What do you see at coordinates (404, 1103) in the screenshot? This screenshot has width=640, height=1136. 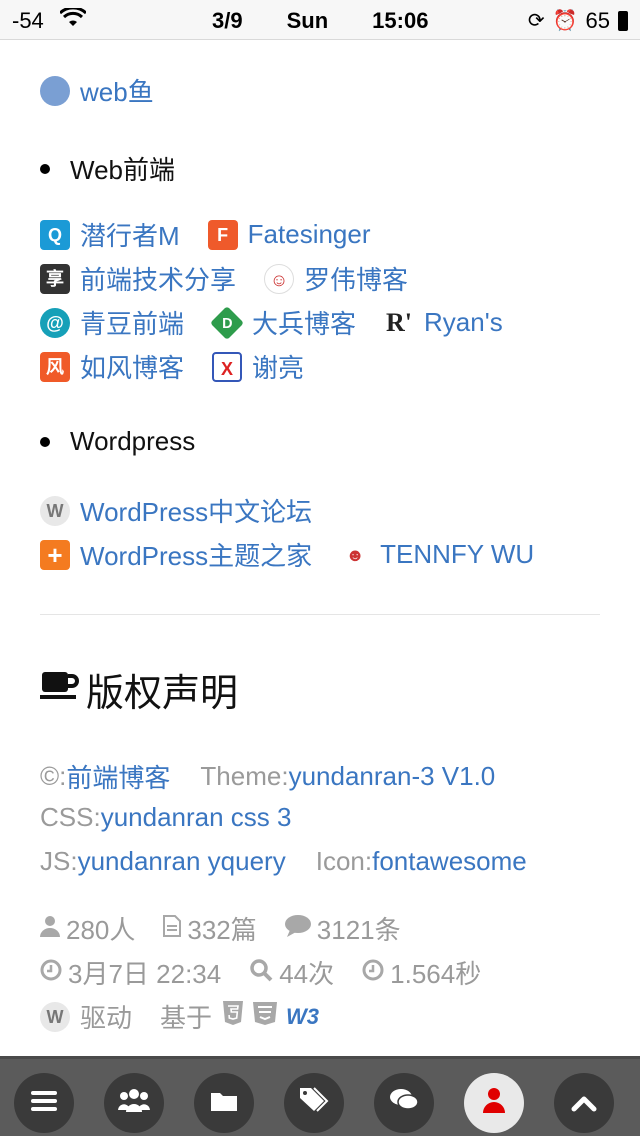 I see `comments-button` at bounding box center [404, 1103].